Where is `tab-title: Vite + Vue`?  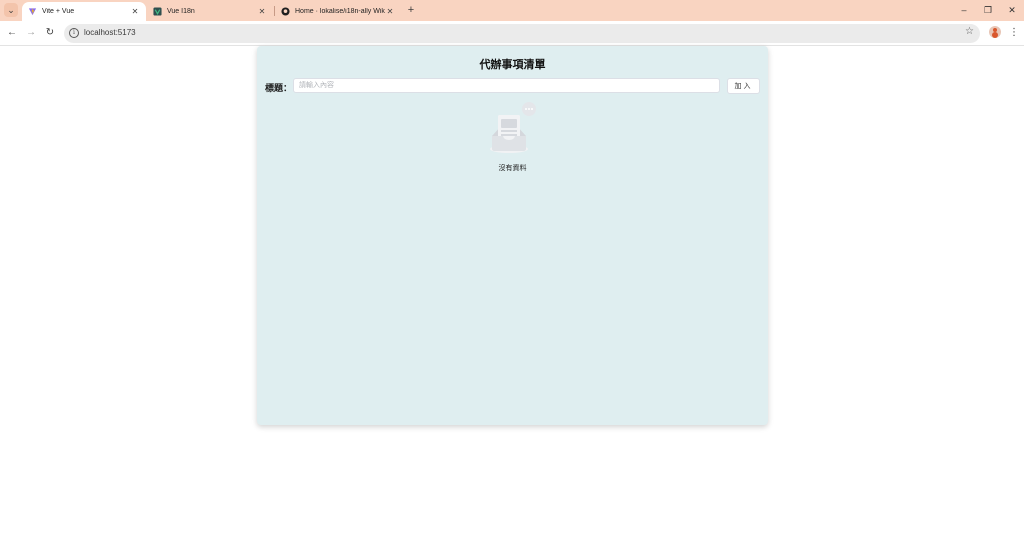 tab-title: Vite + Vue is located at coordinates (58, 11).